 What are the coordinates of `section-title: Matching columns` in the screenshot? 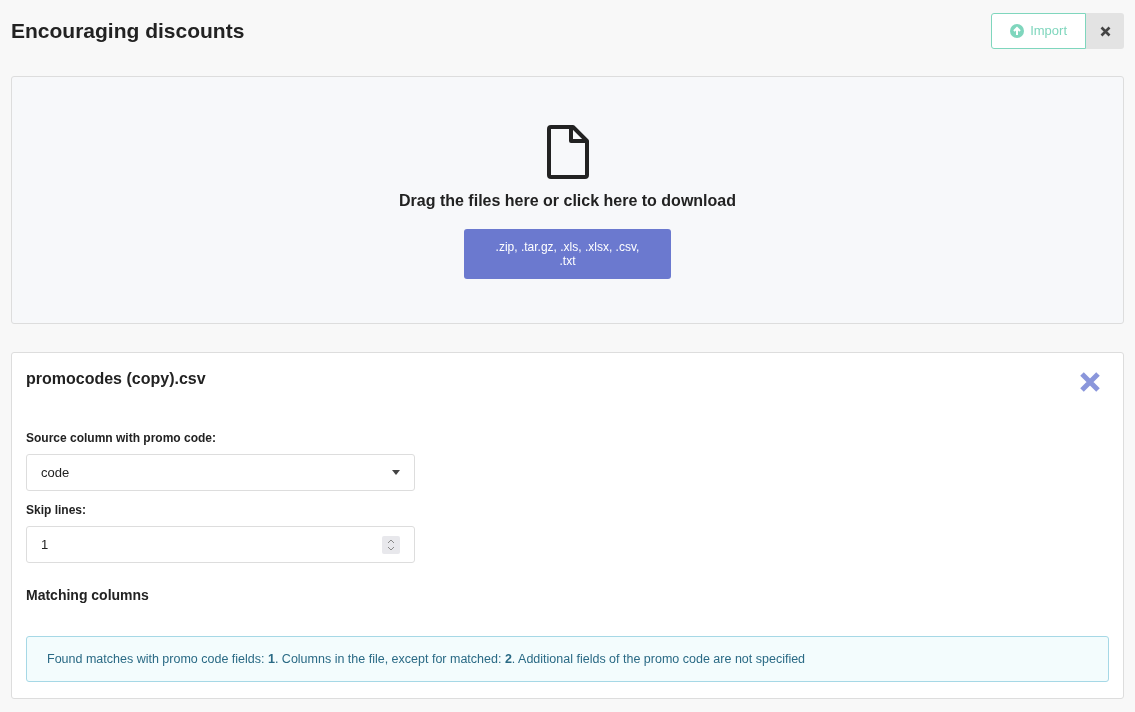 It's located at (88, 595).